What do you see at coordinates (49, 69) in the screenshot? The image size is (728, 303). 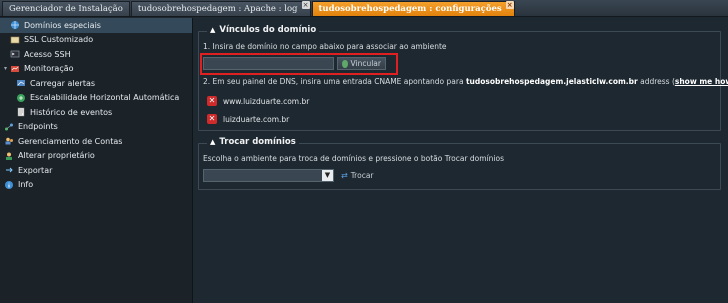 I see `sidebar-item-label: Monitoração` at bounding box center [49, 69].